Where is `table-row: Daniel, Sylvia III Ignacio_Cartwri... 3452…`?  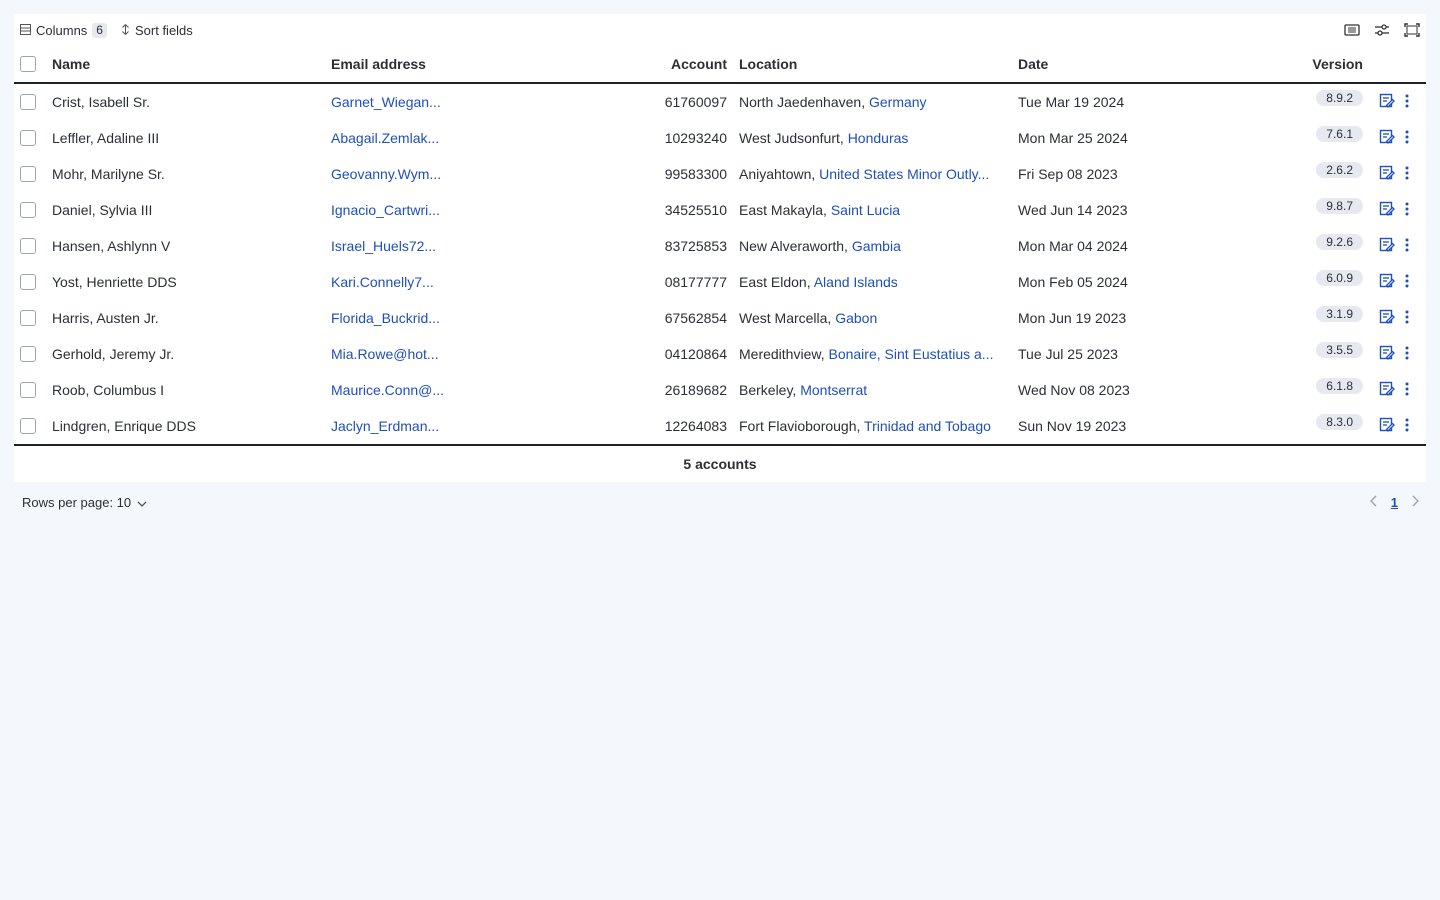
table-row: Daniel, Sylvia III Ignacio_Cartwri... 3452… is located at coordinates (720, 210).